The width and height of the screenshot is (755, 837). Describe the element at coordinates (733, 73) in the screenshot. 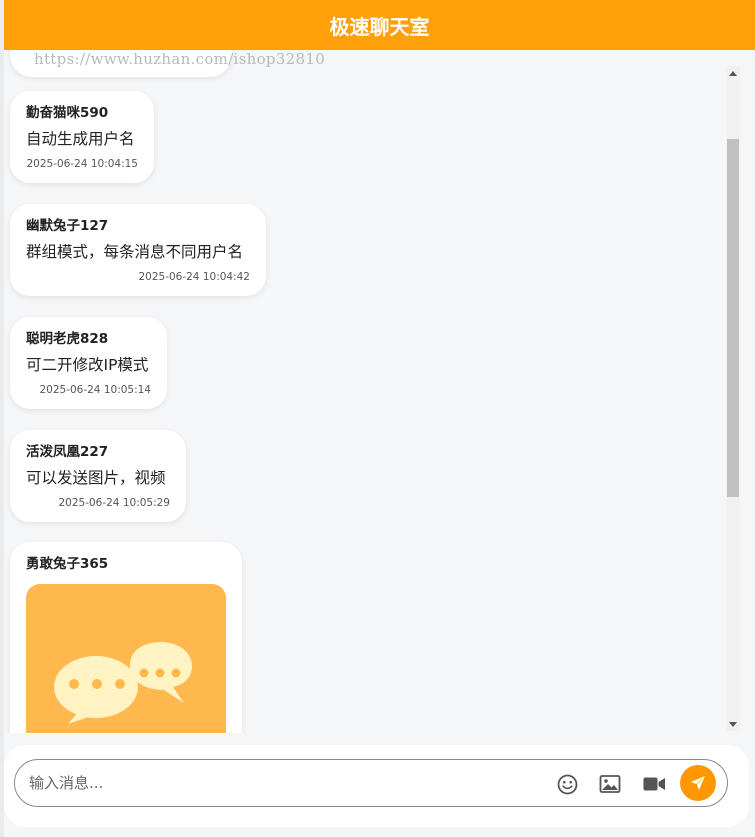

I see `scroll-up-arrow-icon` at that location.